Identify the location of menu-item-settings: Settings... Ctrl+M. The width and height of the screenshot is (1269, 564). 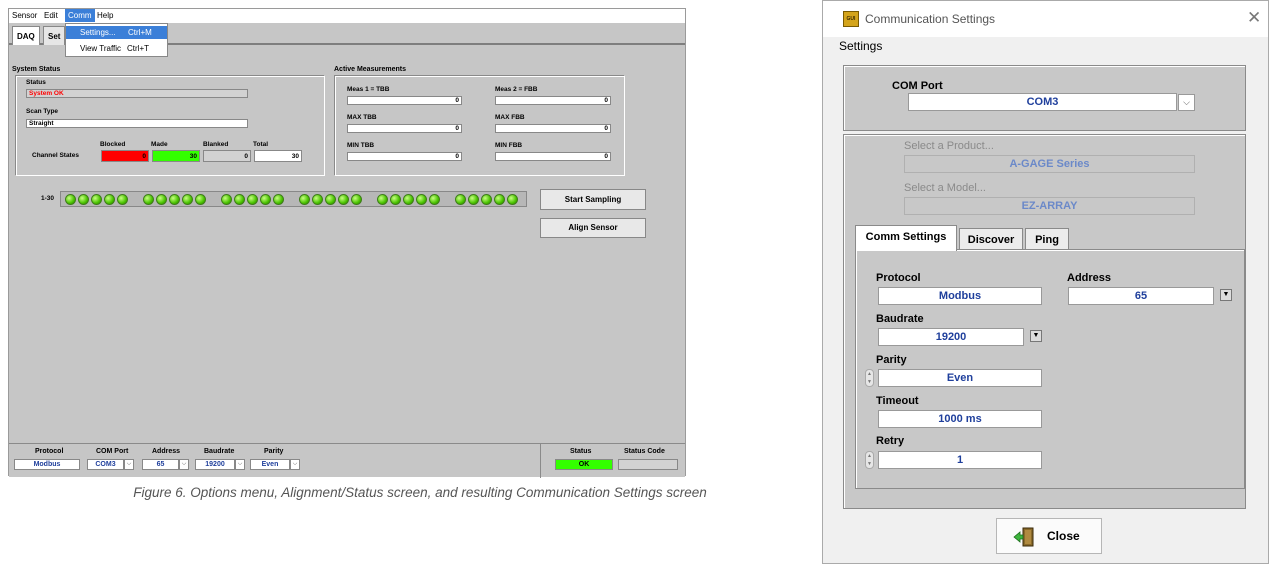
(116, 32).